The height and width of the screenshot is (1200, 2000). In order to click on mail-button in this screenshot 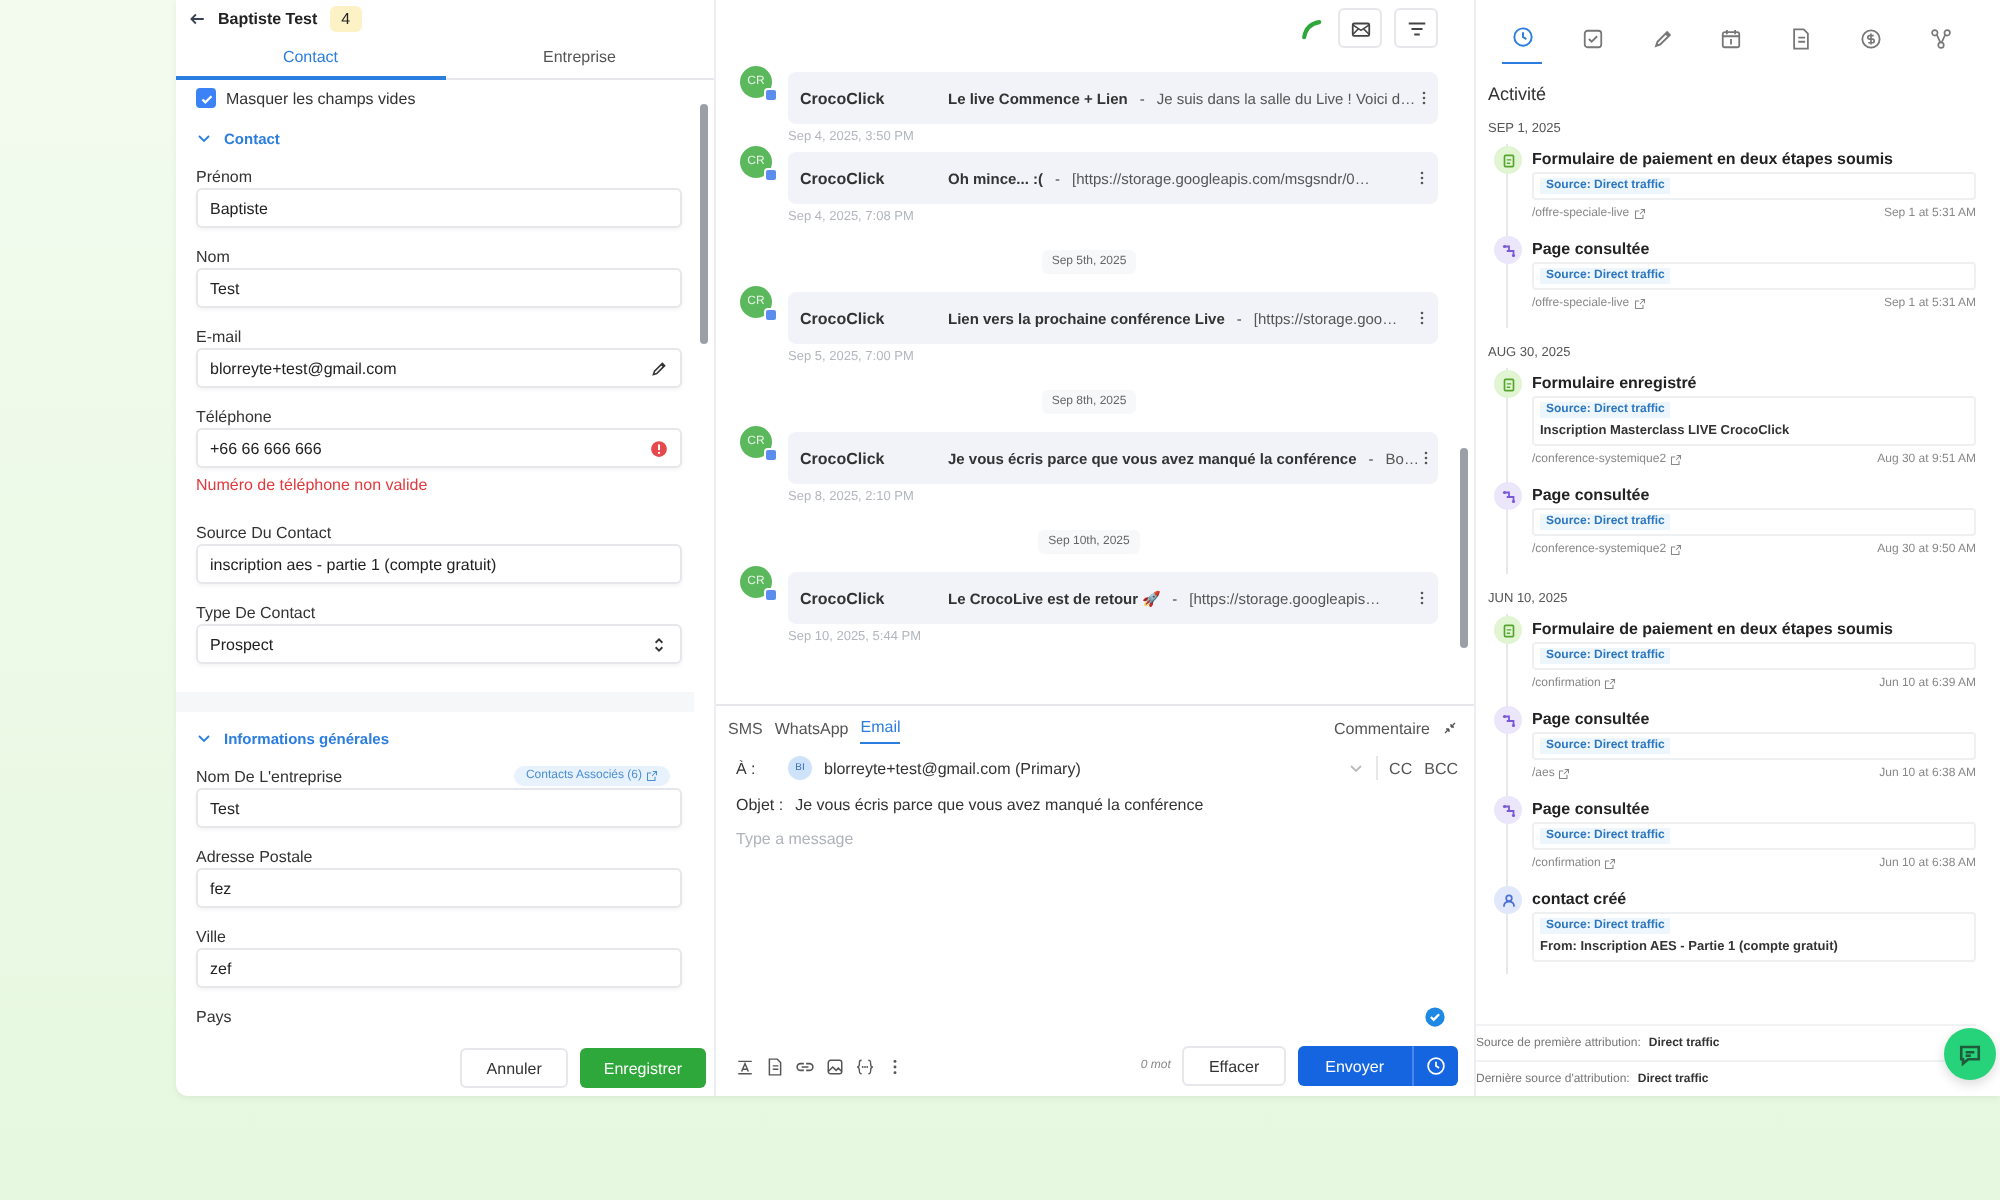, I will do `click(1360, 28)`.